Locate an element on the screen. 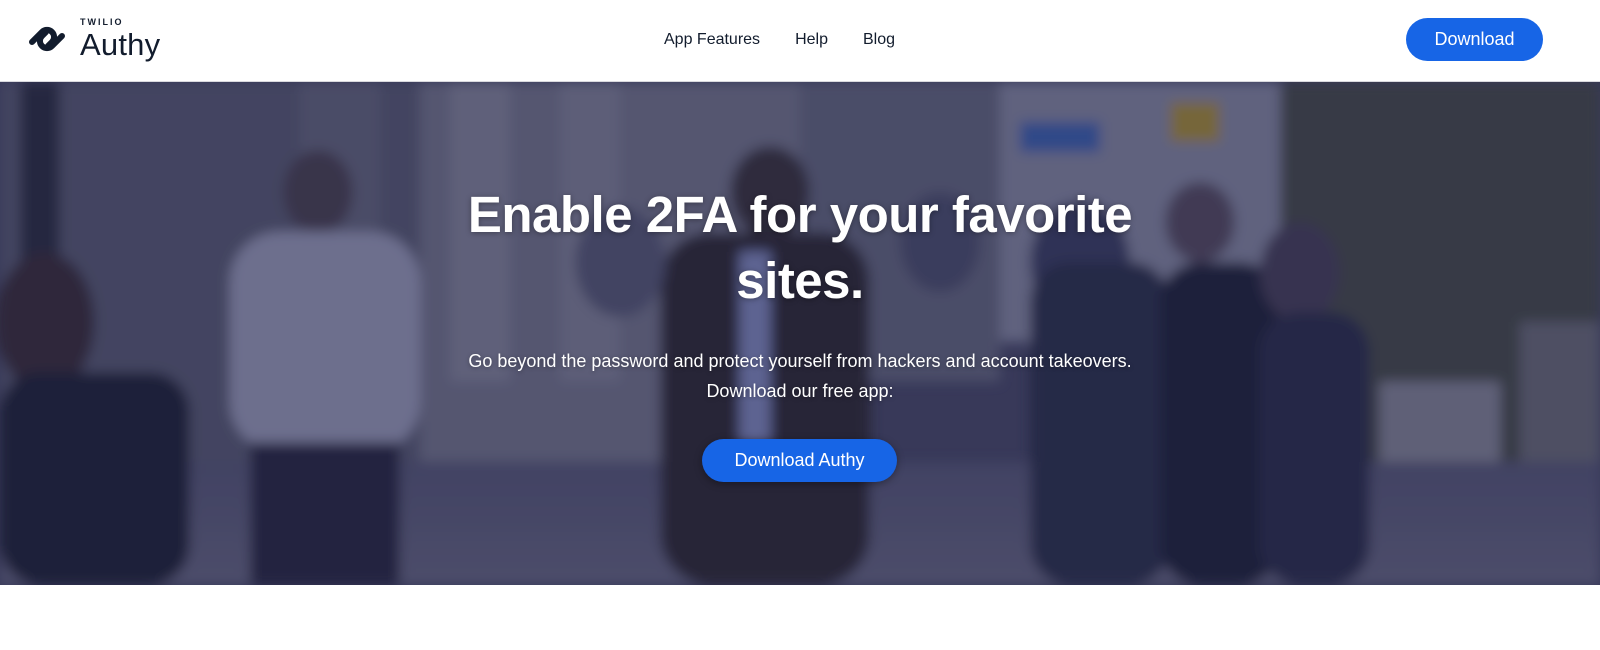  header-download-button: Download is located at coordinates (1474, 39).